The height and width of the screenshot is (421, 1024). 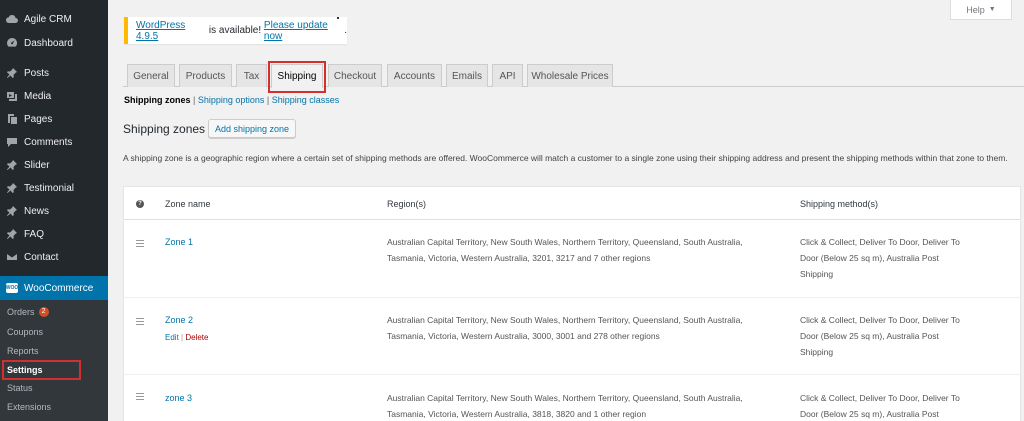 What do you see at coordinates (20, 388) in the screenshot?
I see `submenu-status: Status` at bounding box center [20, 388].